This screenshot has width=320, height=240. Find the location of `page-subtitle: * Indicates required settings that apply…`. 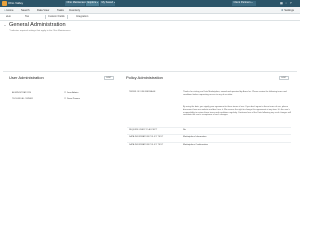

page-subtitle: * Indicates required settings that apply… is located at coordinates (40, 30).